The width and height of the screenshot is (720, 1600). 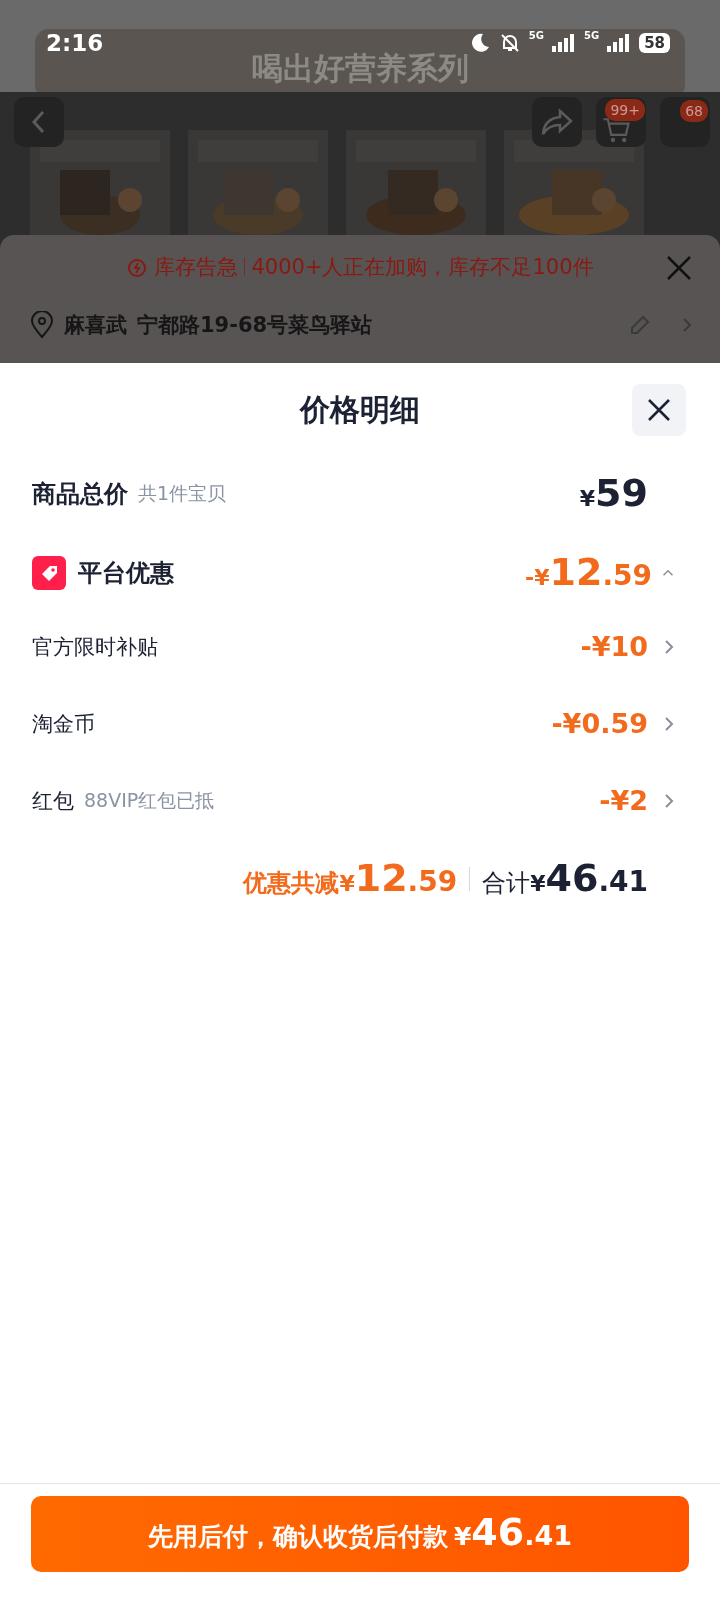 I want to click on address-detail: 宁都路19-68号菜鸟驿站, so click(x=255, y=325).